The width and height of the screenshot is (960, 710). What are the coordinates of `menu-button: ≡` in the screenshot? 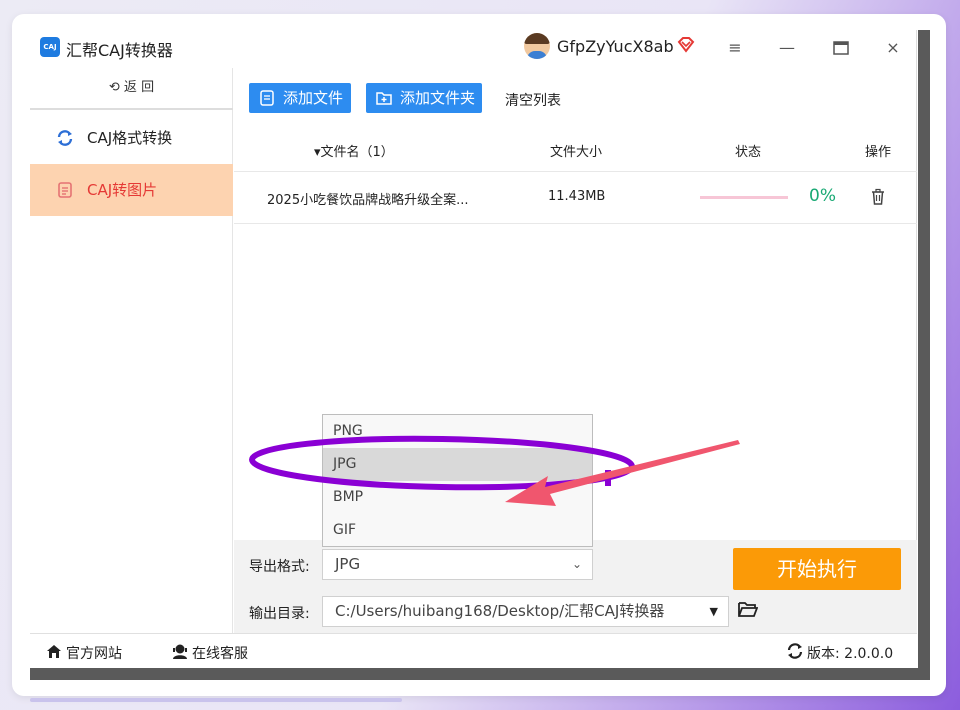 It's located at (735, 48).